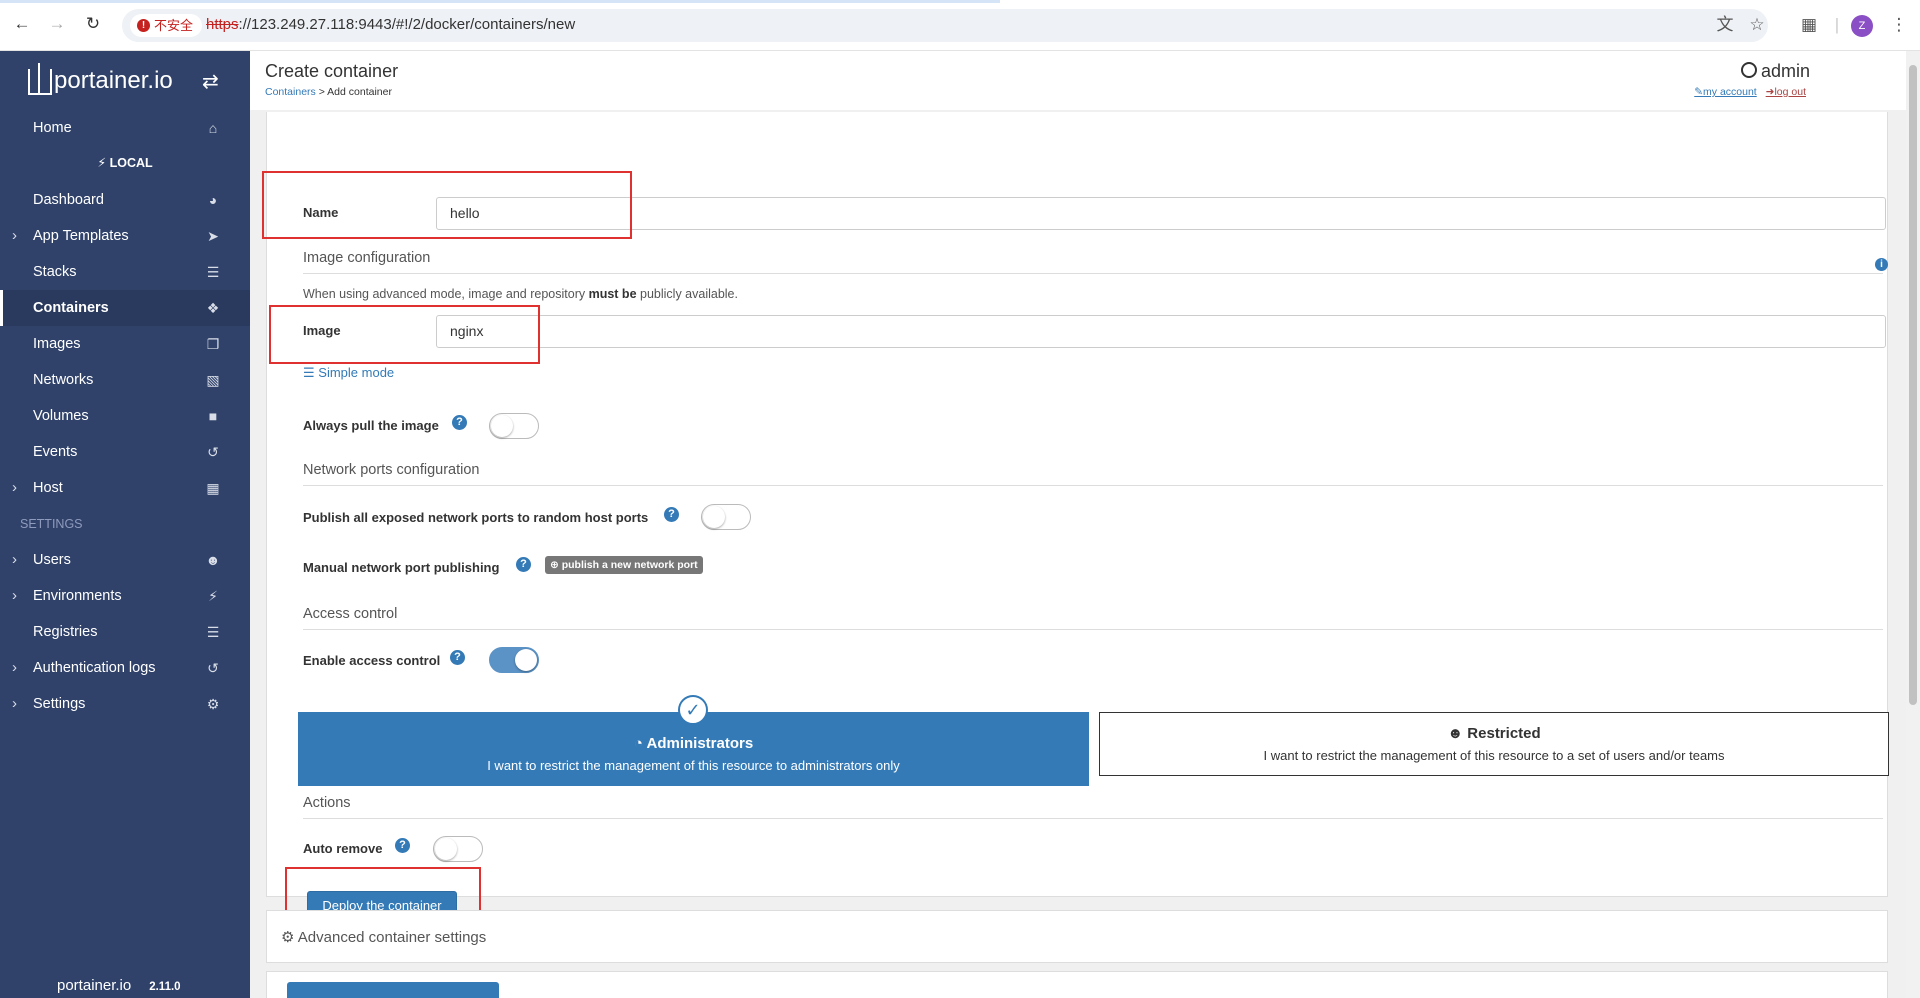 Image resolution: width=1920 pixels, height=998 pixels. Describe the element at coordinates (125, 128) in the screenshot. I see `sidebar-item-home: Home ⌂` at that location.